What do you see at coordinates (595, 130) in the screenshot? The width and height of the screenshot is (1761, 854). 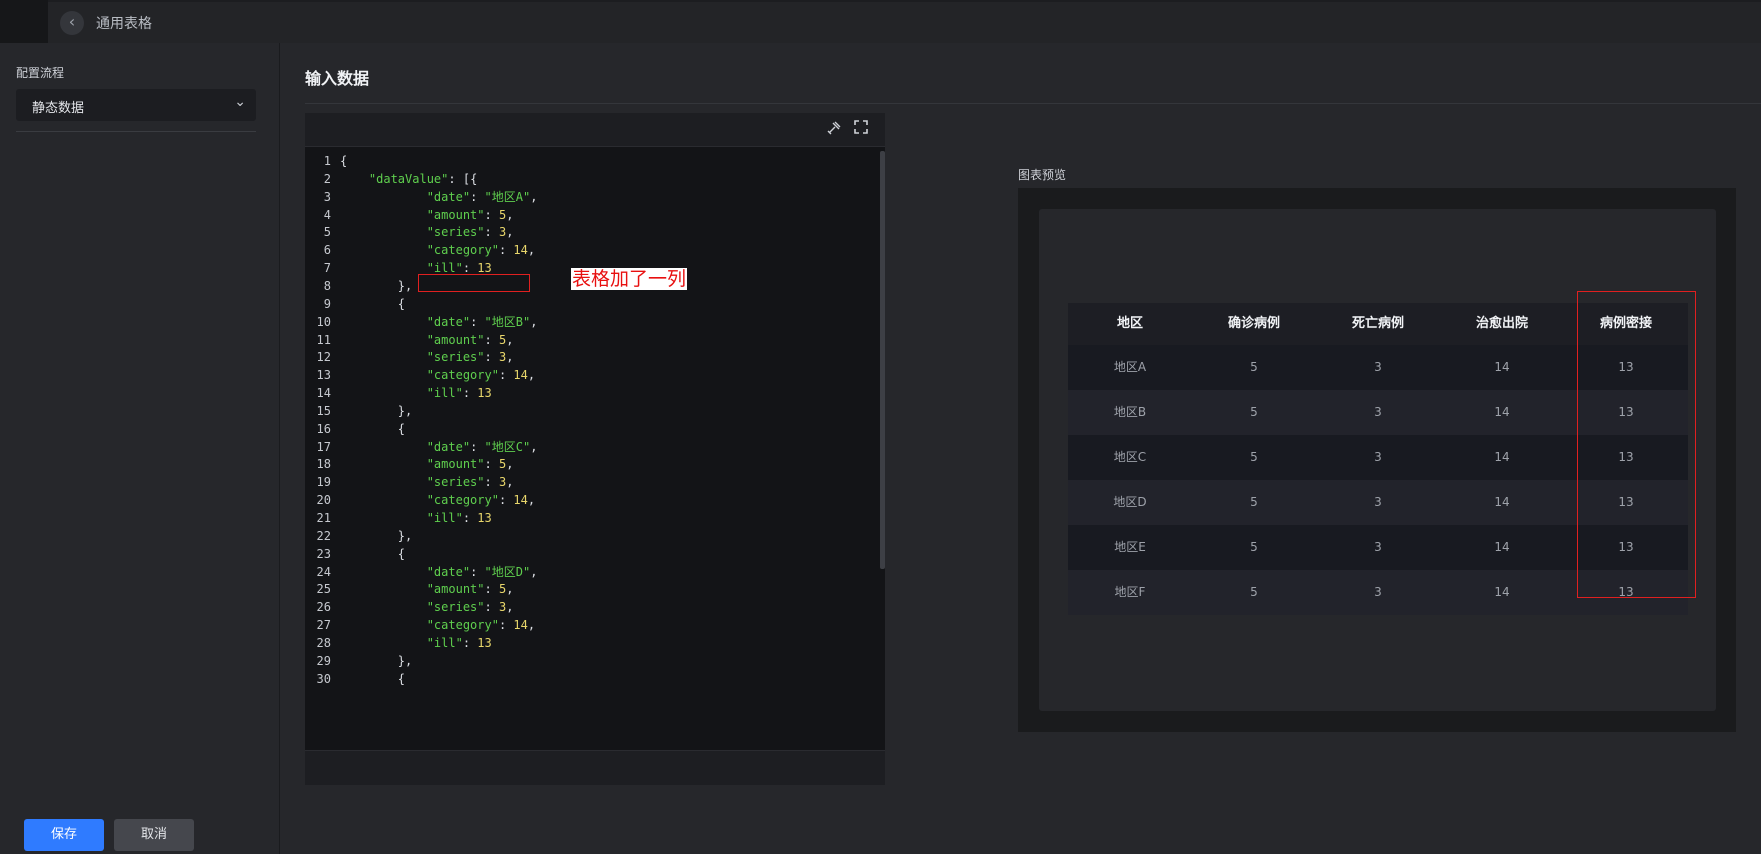 I see `editor-toolbar` at bounding box center [595, 130].